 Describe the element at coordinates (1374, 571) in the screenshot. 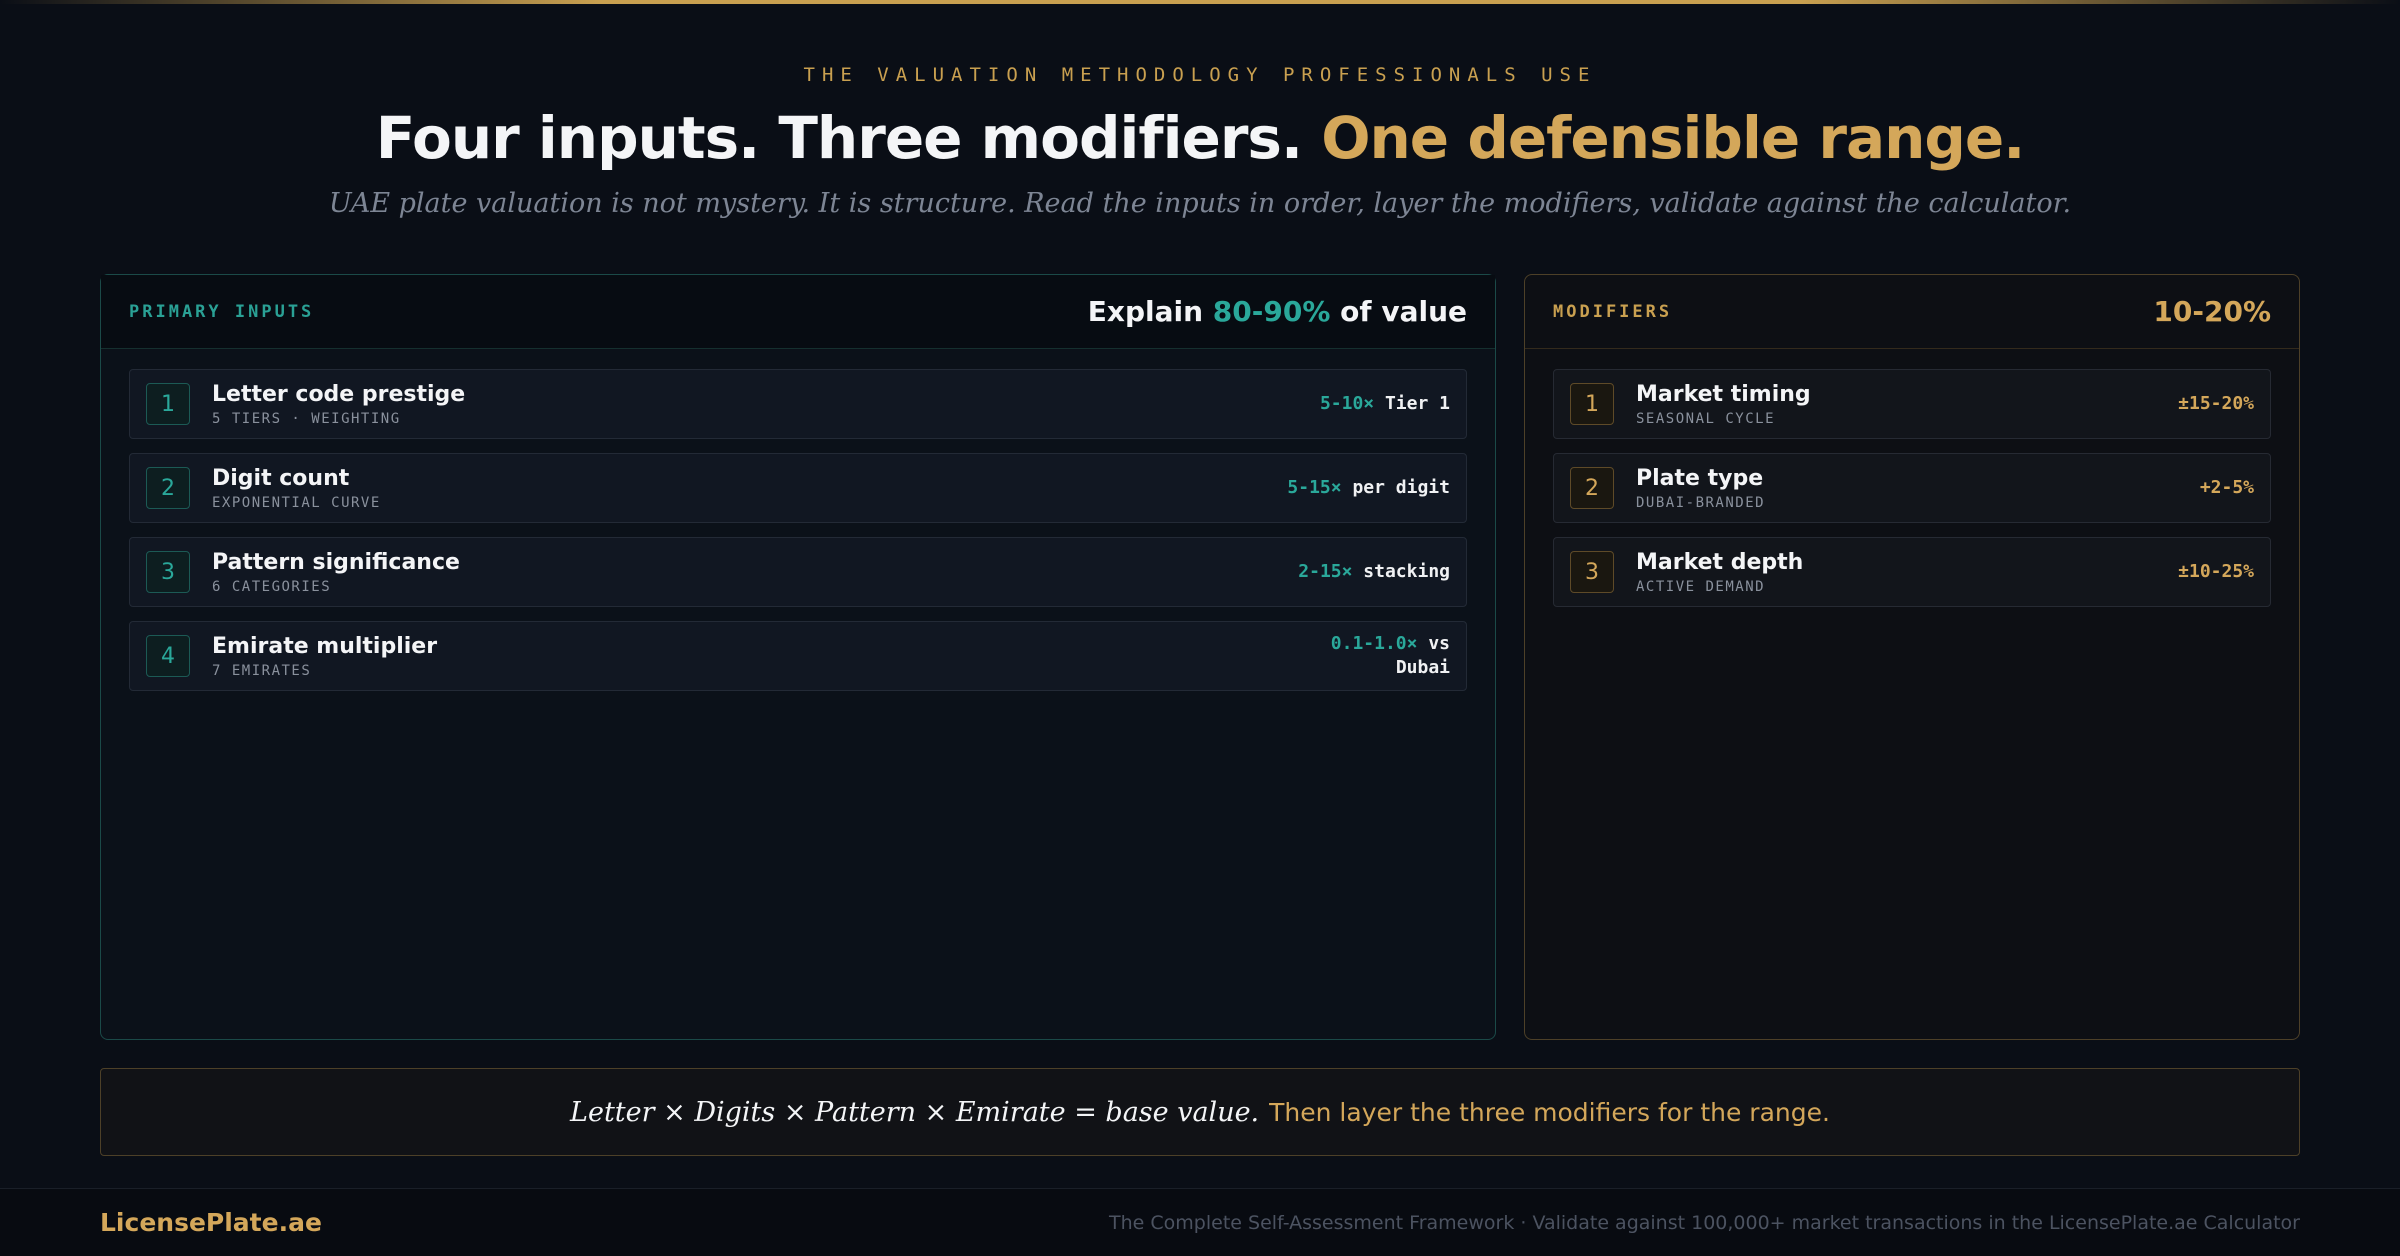

I see `row-value: 2-15× stacking` at that location.